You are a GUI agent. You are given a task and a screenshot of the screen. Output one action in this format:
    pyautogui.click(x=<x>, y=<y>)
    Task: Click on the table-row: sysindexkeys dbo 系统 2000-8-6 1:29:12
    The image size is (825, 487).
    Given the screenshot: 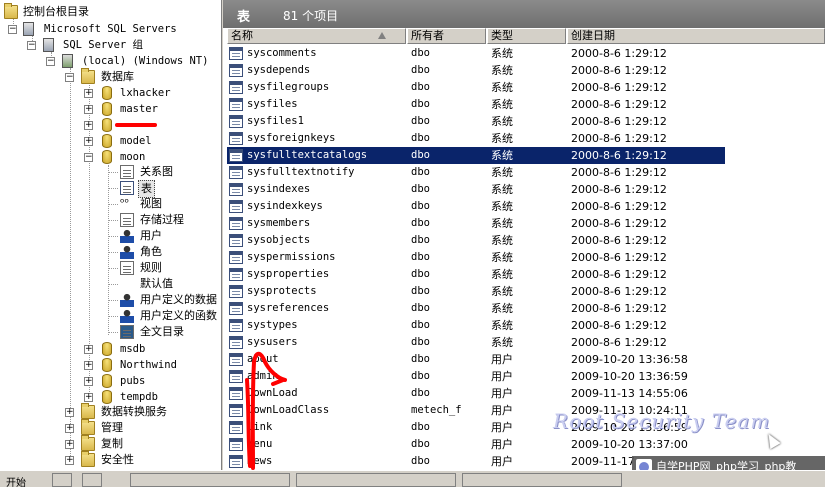 What is the action you would take?
    pyautogui.click(x=476, y=206)
    